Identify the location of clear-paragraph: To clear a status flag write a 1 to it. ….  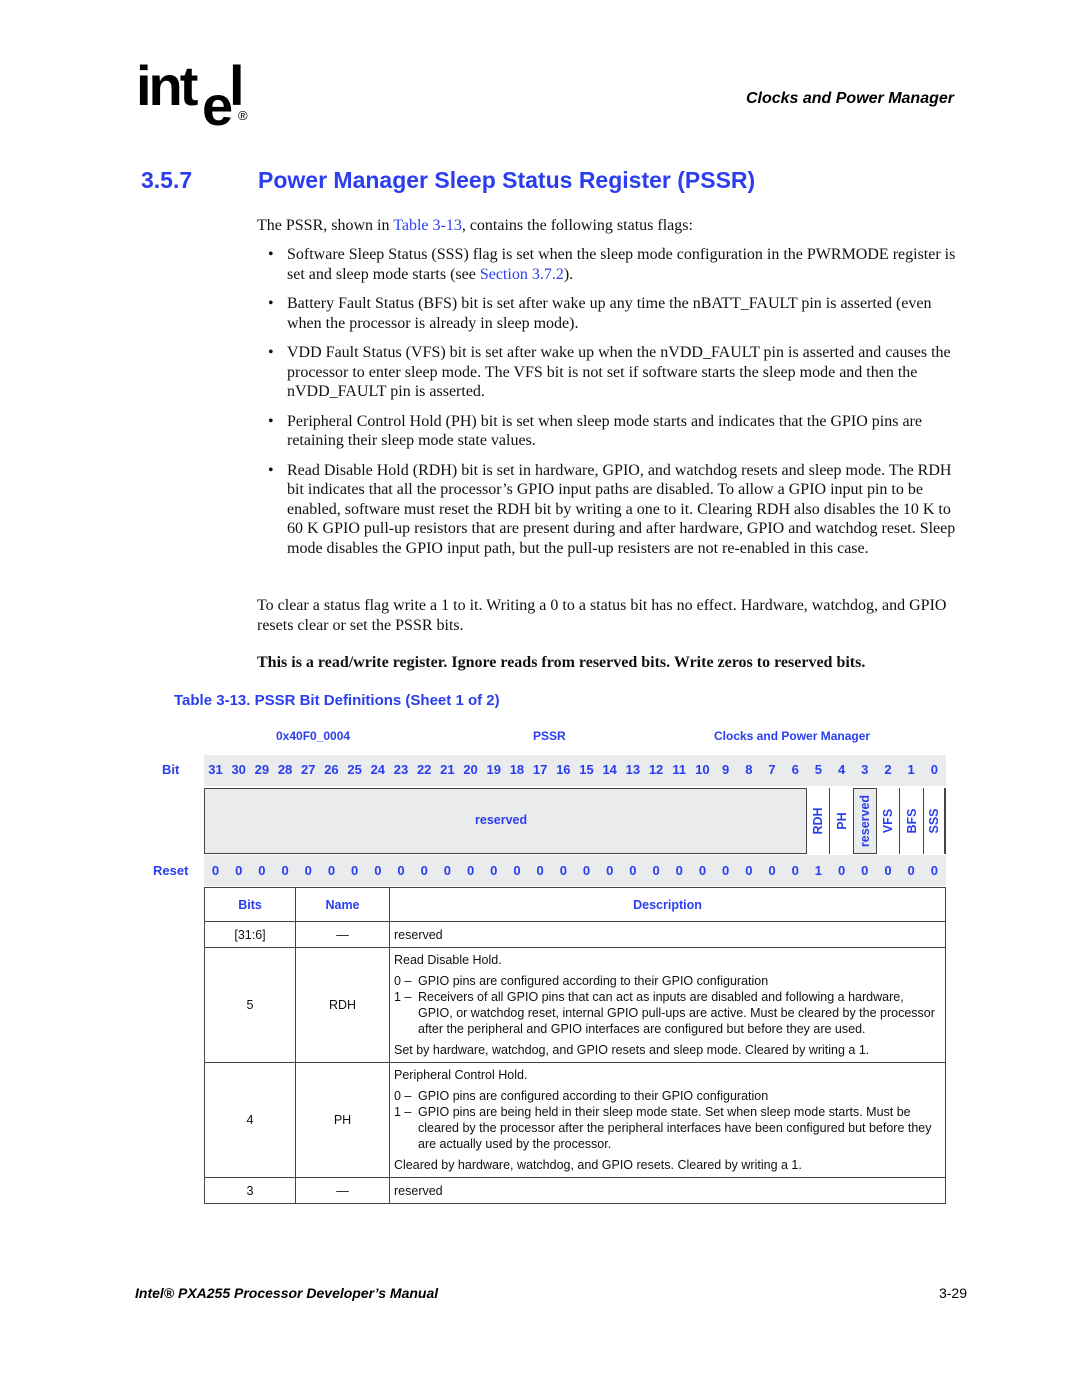
(602, 615).